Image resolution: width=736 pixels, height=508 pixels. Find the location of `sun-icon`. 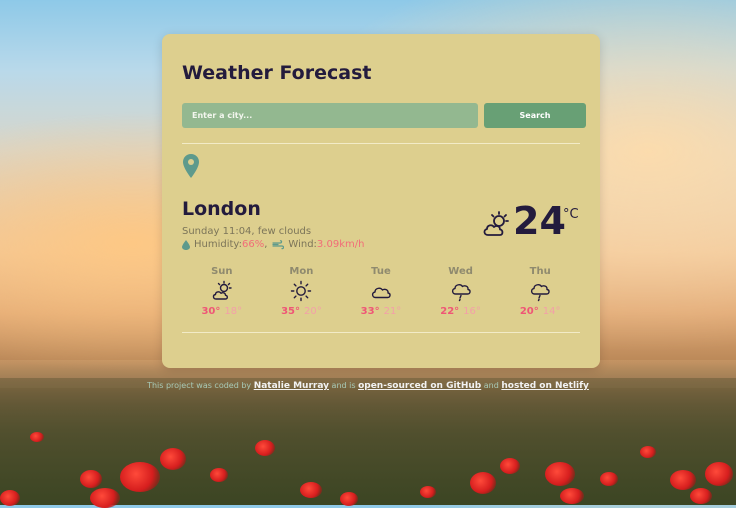

sun-icon is located at coordinates (301, 291).